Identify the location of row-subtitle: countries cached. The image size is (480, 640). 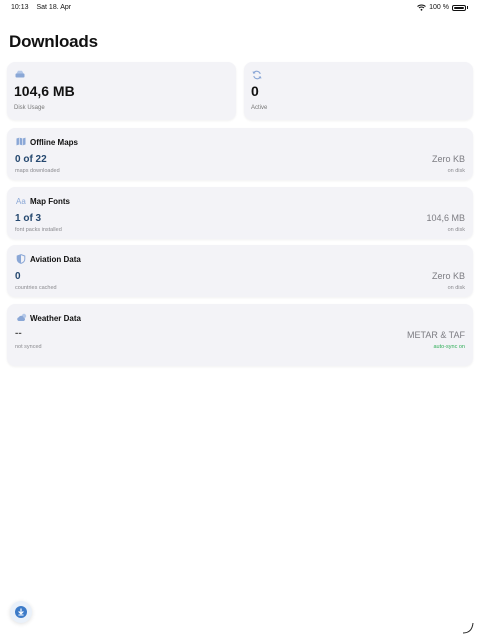
(36, 288).